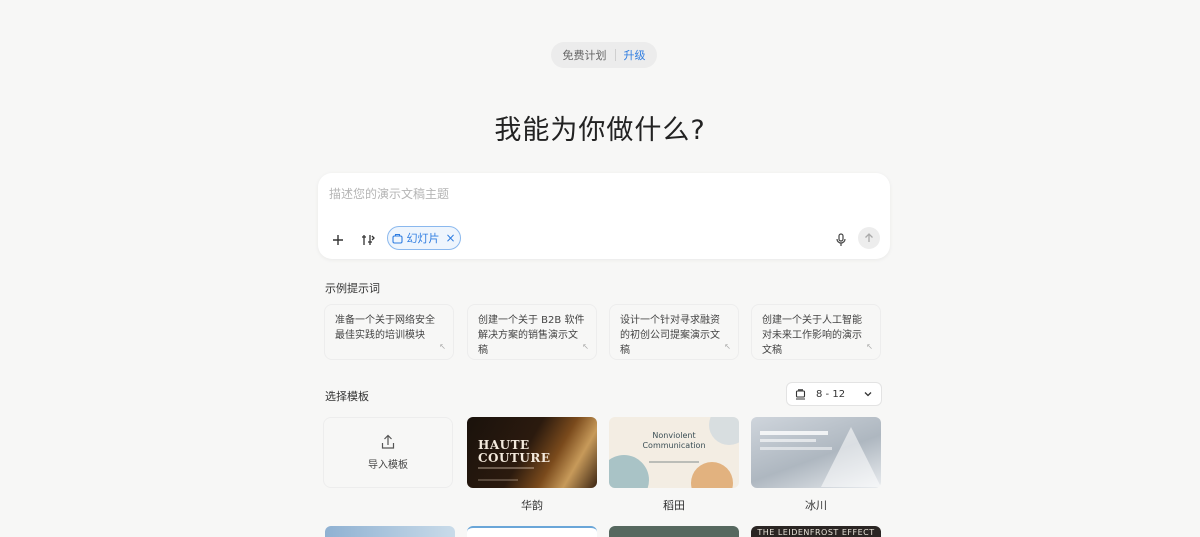 Image resolution: width=1200 pixels, height=537 pixels. What do you see at coordinates (398, 238) in the screenshot?
I see `slides-icon` at bounding box center [398, 238].